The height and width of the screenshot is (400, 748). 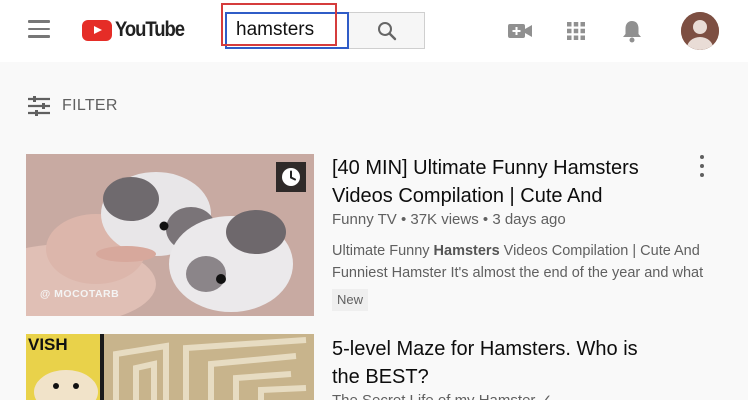 What do you see at coordinates (485, 168) in the screenshot?
I see `video-title-line1: [40 MIN] Ultimate Funny Hamsters` at bounding box center [485, 168].